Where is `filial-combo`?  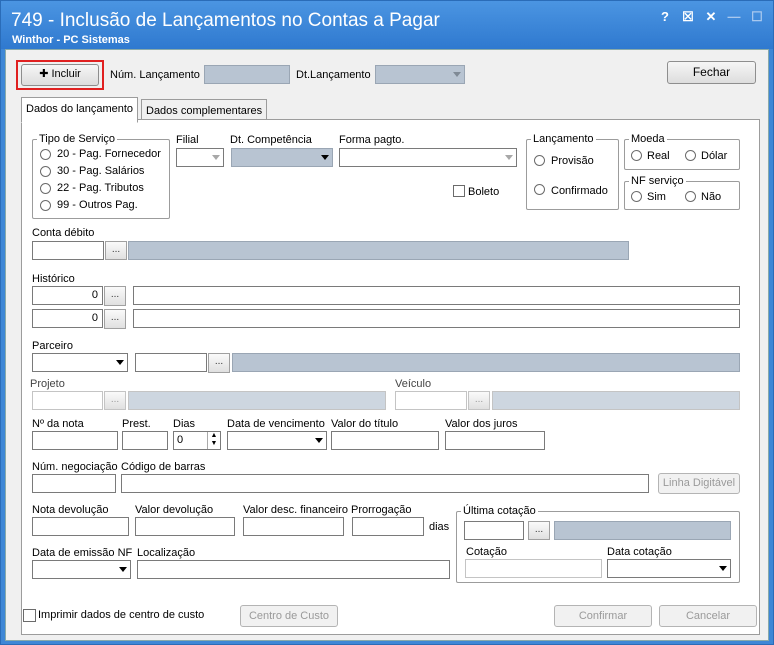 filial-combo is located at coordinates (200, 157).